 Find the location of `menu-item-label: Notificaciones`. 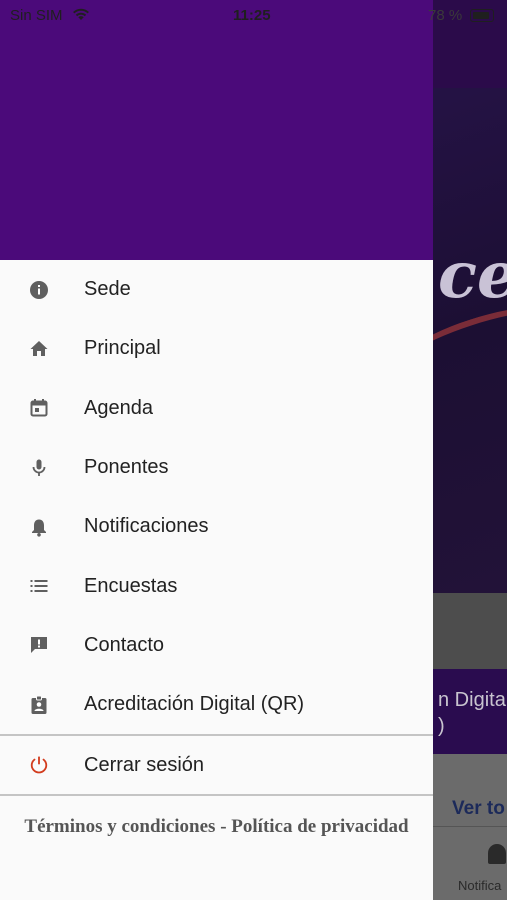

menu-item-label: Notificaciones is located at coordinates (146, 526).